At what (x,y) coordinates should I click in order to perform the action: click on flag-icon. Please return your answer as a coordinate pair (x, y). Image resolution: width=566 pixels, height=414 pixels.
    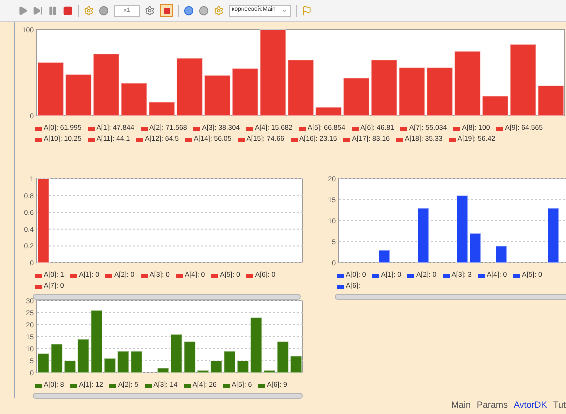
    Looking at the image, I should click on (307, 11).